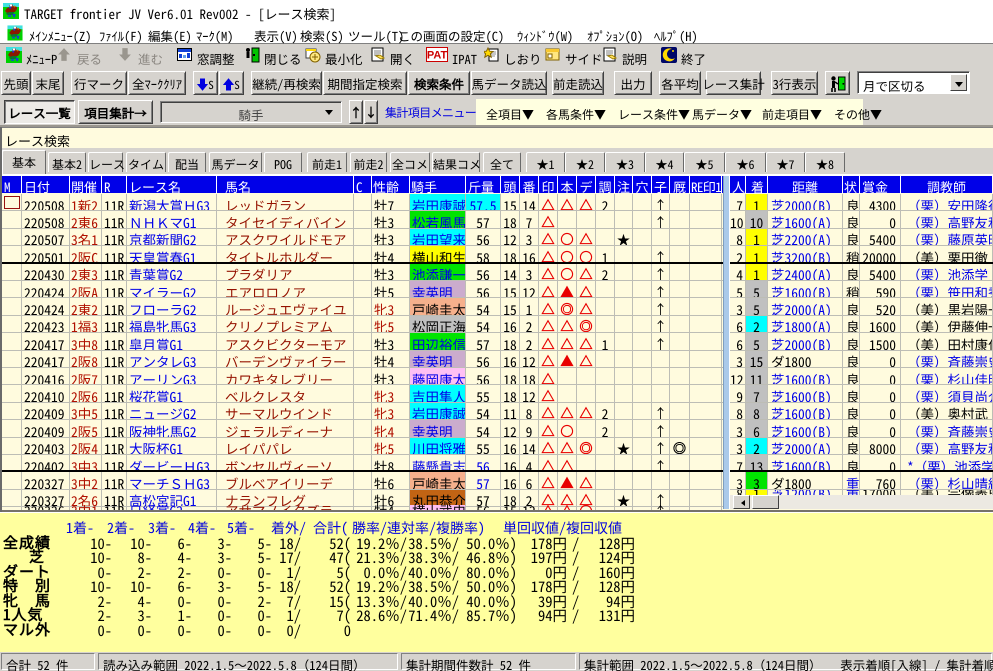  I want to click on svg-text: PAT, so click(437, 56).